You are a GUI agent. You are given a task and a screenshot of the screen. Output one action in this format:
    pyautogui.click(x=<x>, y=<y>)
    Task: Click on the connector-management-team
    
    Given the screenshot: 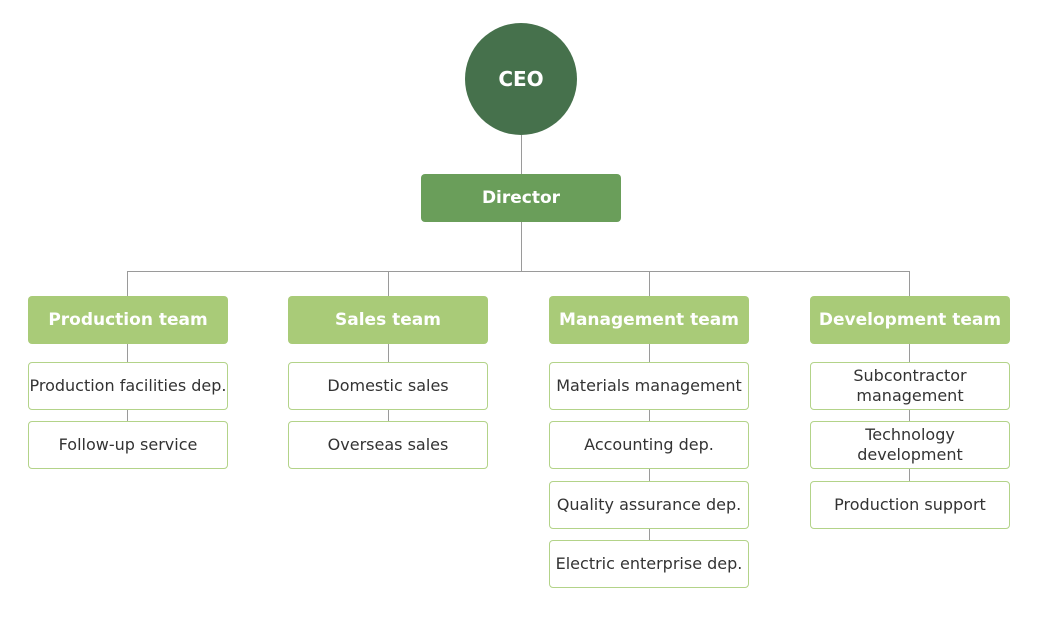 What is the action you would take?
    pyautogui.click(x=649, y=283)
    